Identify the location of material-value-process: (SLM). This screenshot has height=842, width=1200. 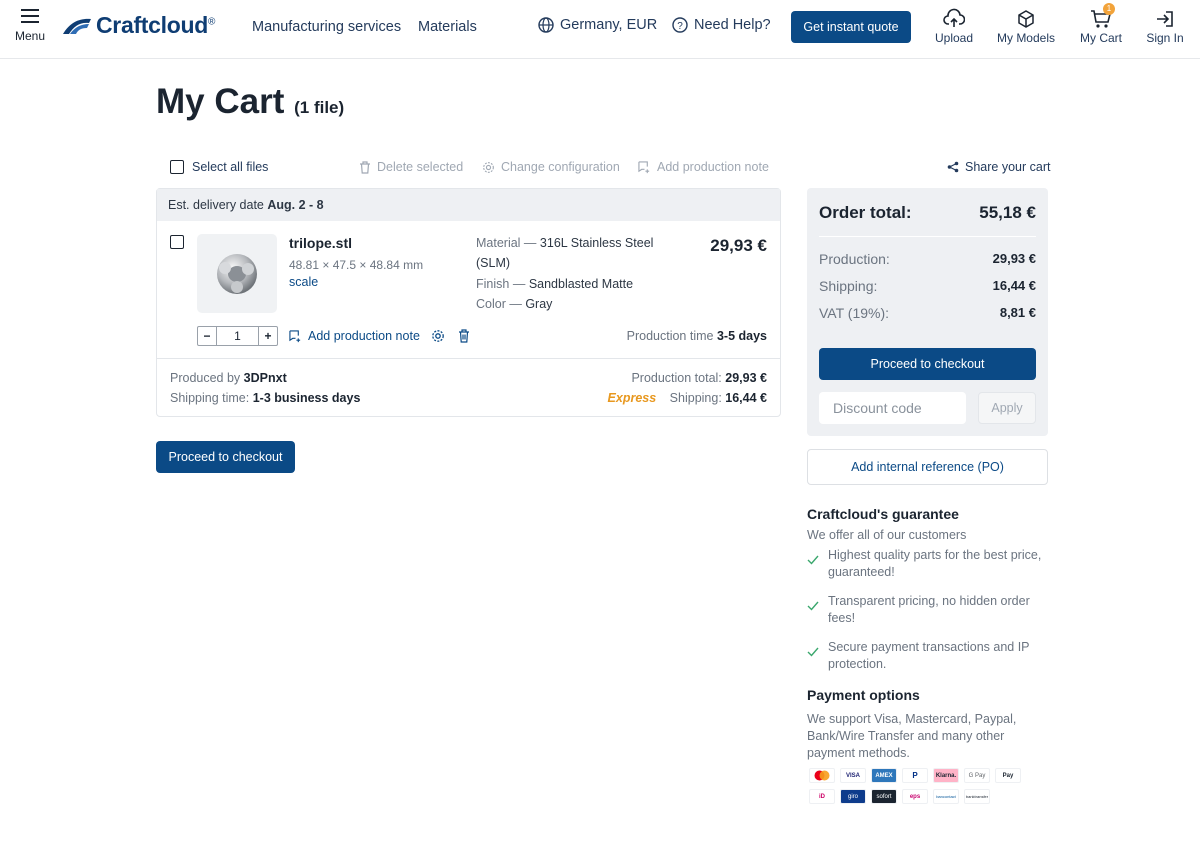
(493, 263).